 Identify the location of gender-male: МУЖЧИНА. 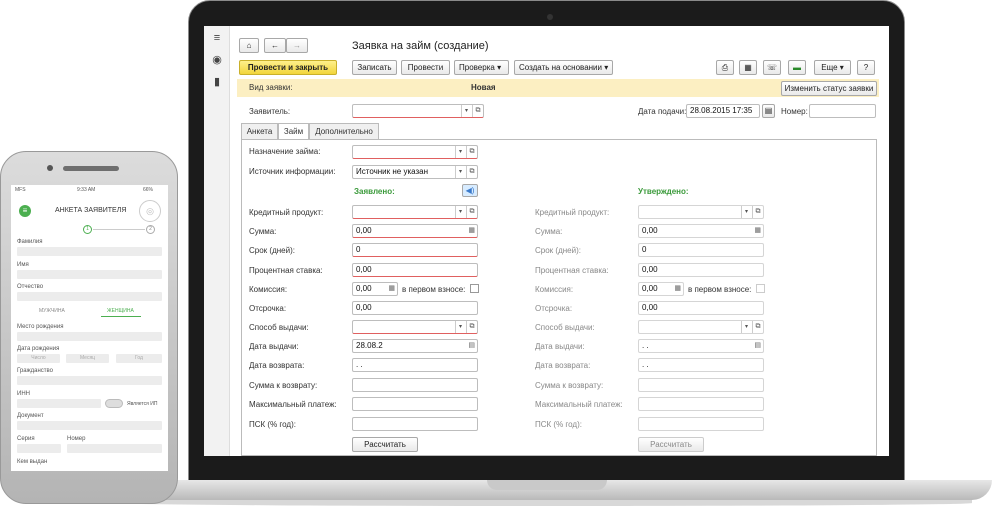
(52, 311).